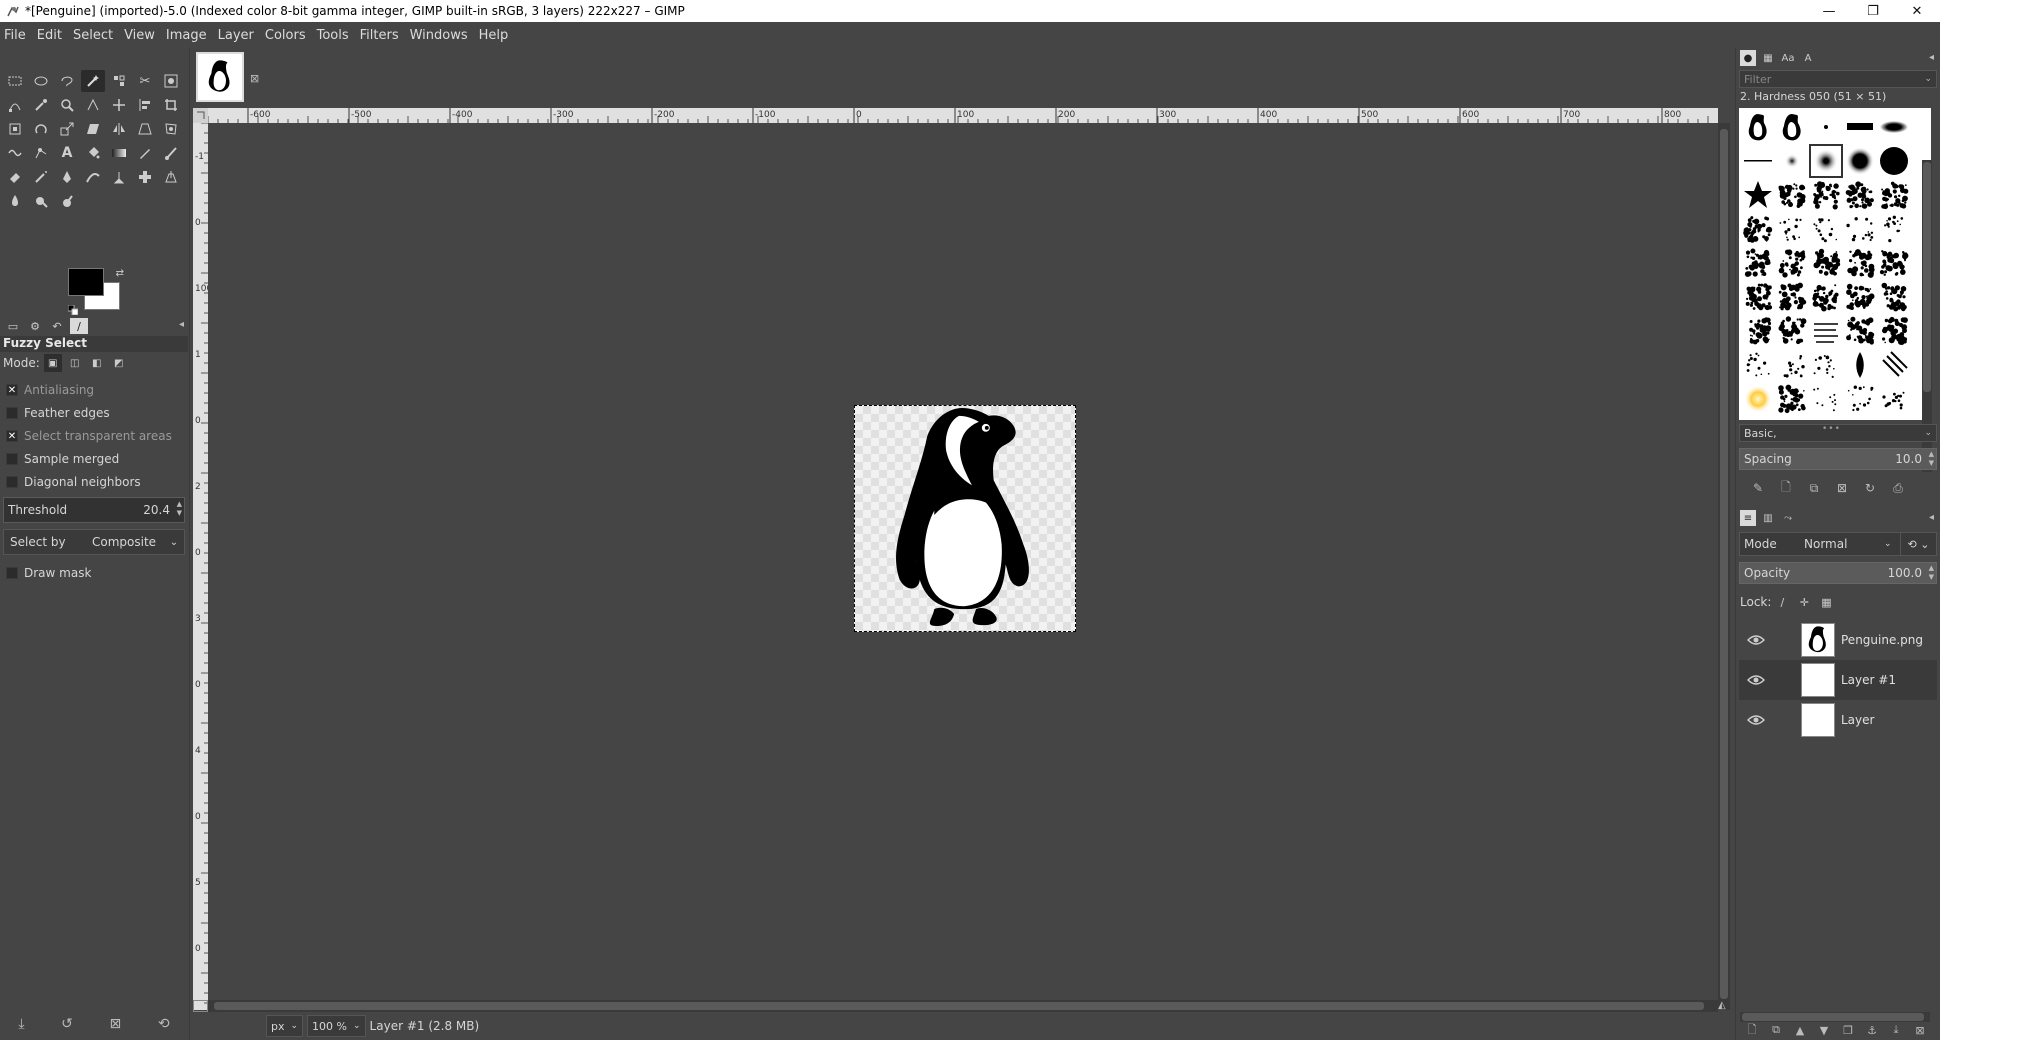 The image size is (2038, 1040). What do you see at coordinates (1917, 11) in the screenshot?
I see `close-window-button: ✕` at bounding box center [1917, 11].